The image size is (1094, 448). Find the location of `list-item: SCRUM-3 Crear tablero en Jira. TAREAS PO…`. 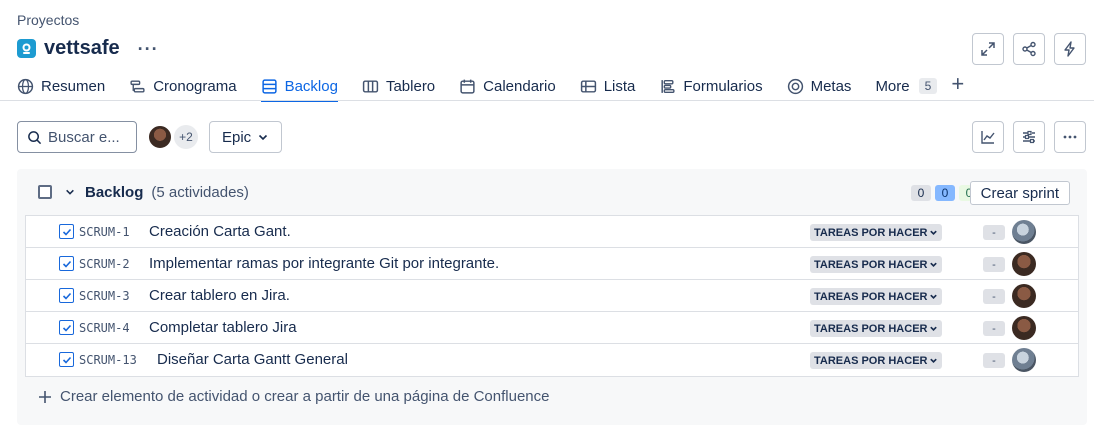

list-item: SCRUM-3 Crear tablero en Jira. TAREAS PO… is located at coordinates (552, 296).